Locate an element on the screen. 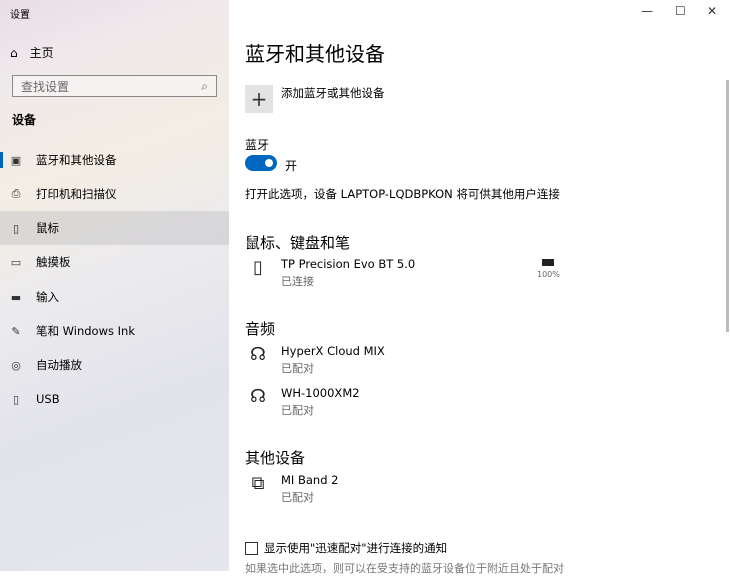 The image size is (730, 576). sidebar-item-label: 蓝牙和其他设备 is located at coordinates (76, 160).